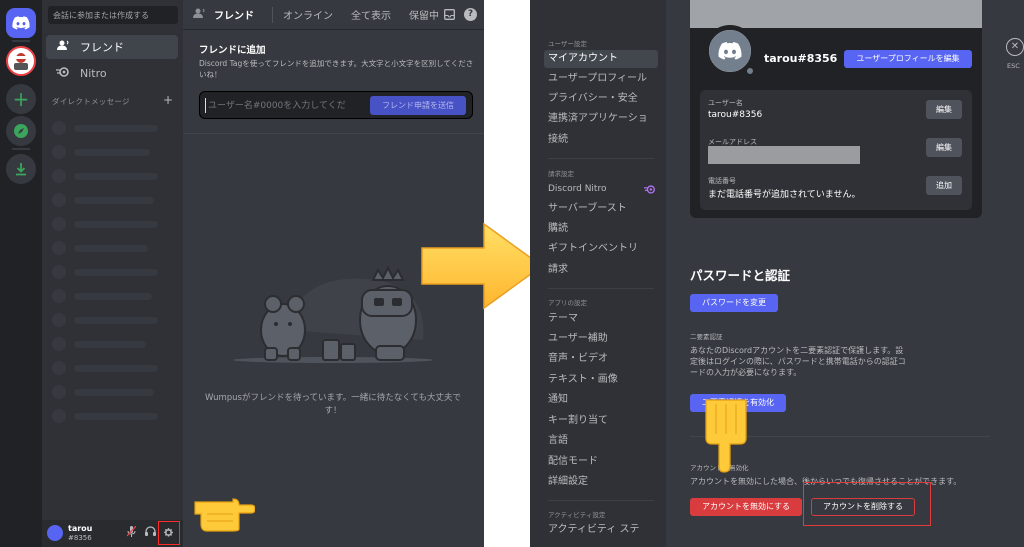 The image size is (1024, 547). Describe the element at coordinates (112, 73) in the screenshot. I see `nav-nitro: Nitro` at that location.